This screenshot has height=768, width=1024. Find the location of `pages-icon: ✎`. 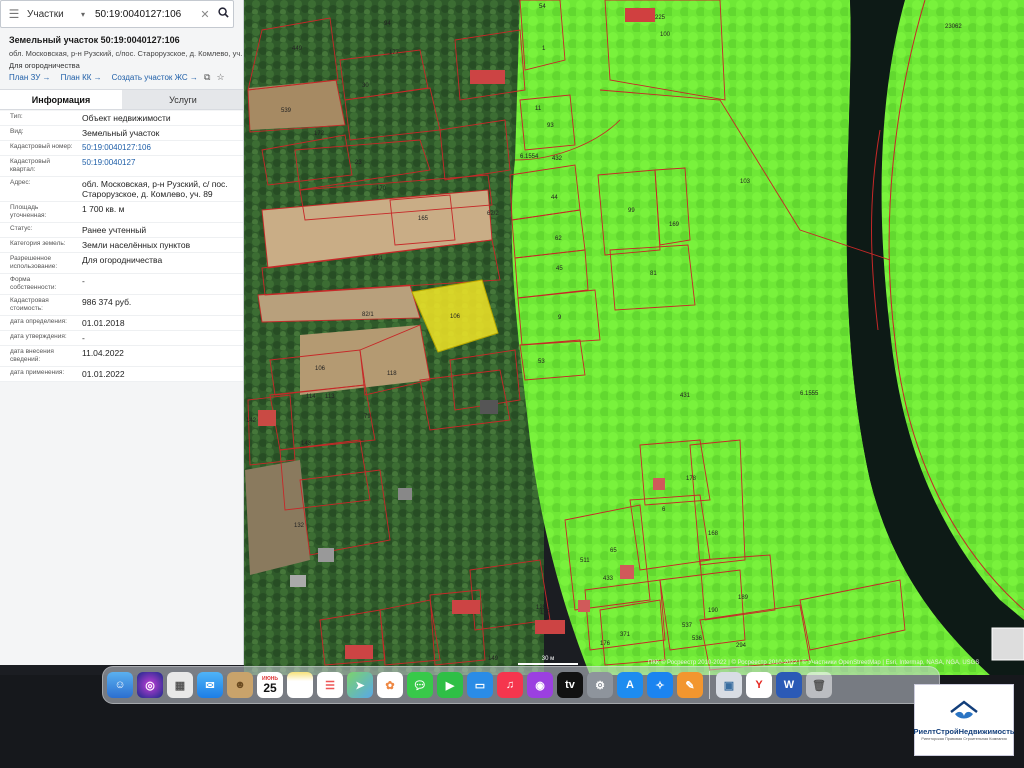

pages-icon: ✎ is located at coordinates (690, 685).